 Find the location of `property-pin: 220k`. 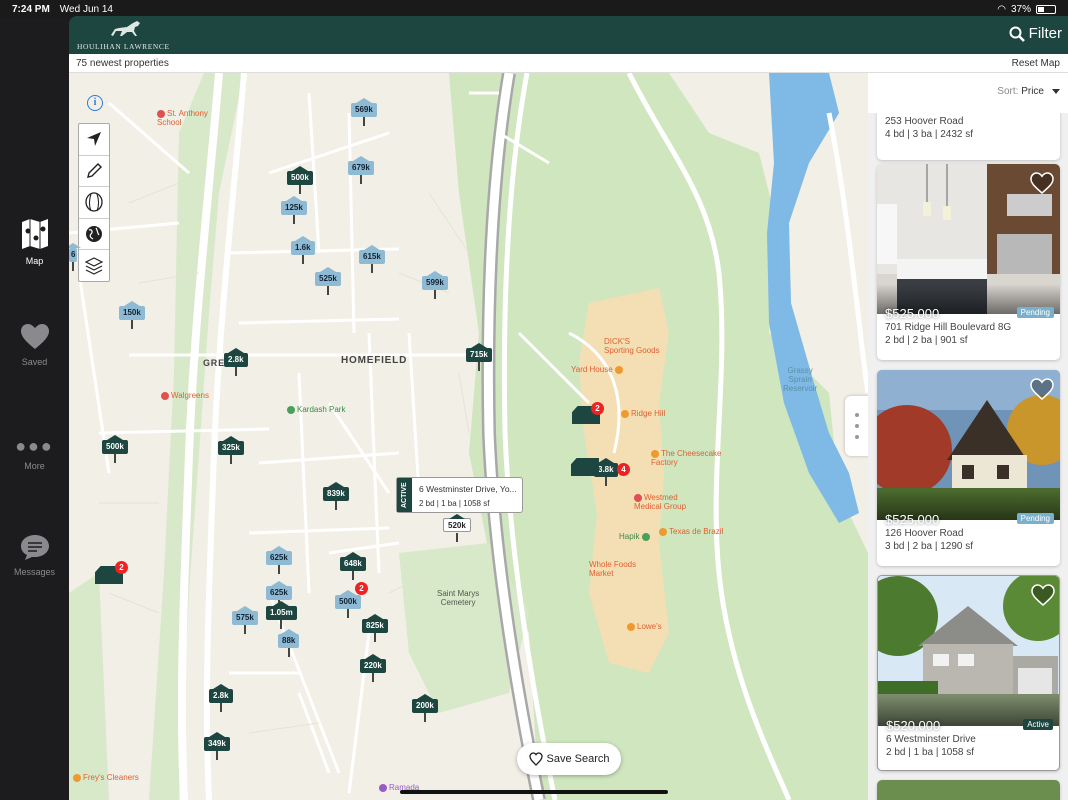

property-pin: 220k is located at coordinates (373, 668).